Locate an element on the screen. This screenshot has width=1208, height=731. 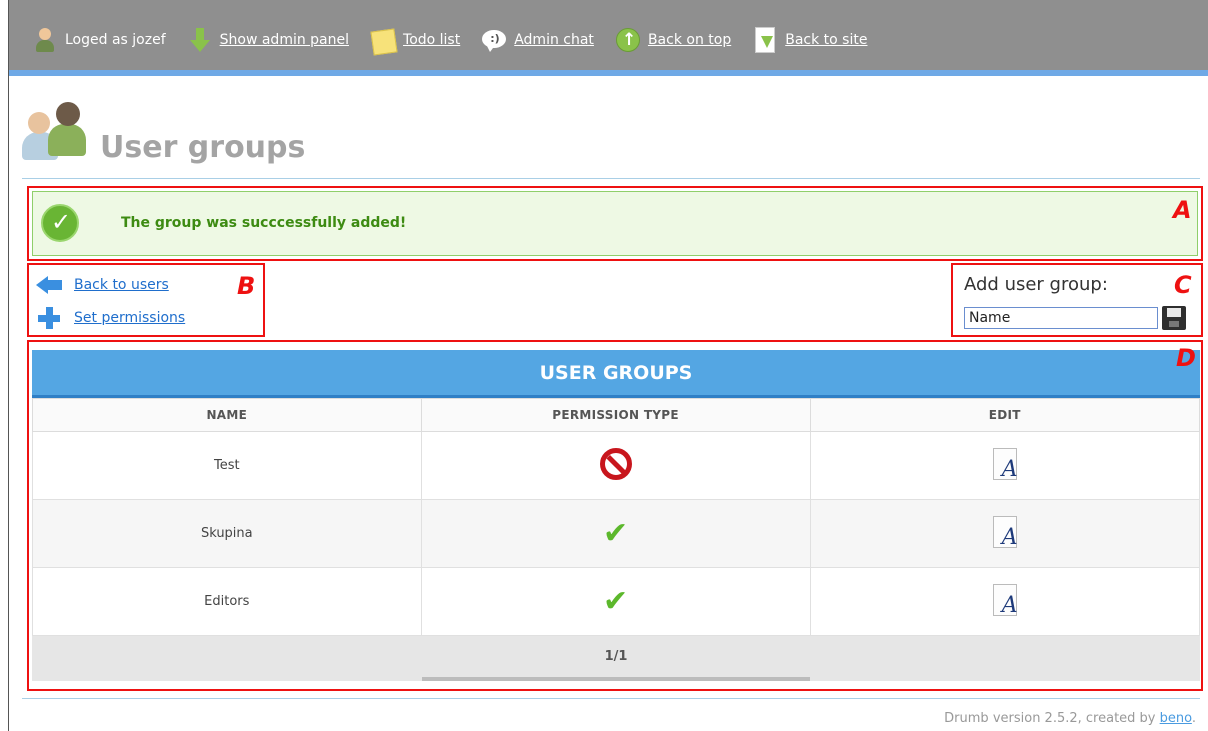
left-border is located at coordinates (8, 365).